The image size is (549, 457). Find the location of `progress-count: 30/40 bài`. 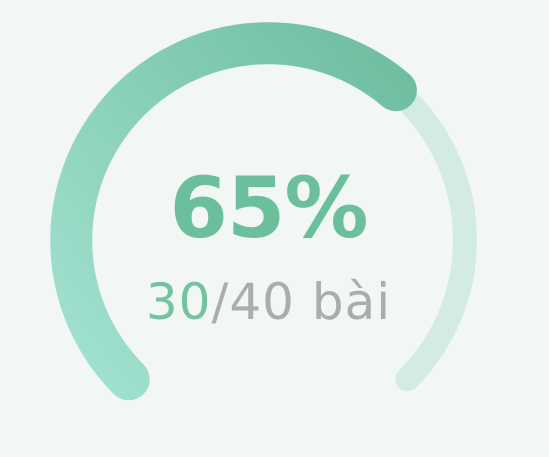

progress-count: 30/40 bài is located at coordinates (268, 302).